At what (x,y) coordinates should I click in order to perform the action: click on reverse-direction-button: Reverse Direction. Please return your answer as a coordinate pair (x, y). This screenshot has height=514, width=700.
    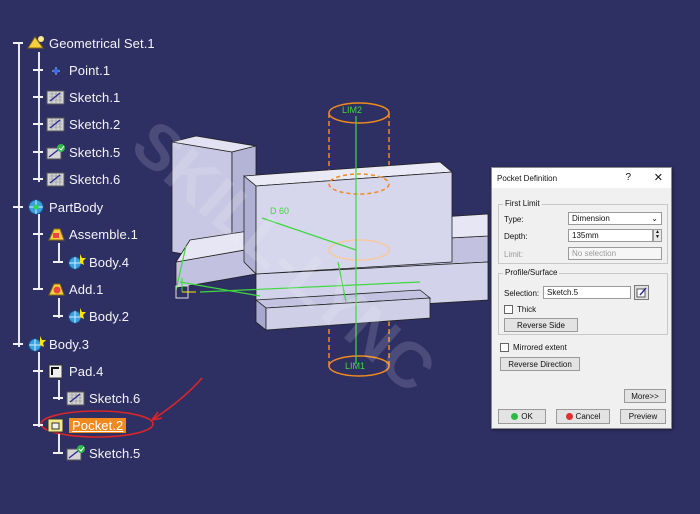
    Looking at the image, I should click on (540, 364).